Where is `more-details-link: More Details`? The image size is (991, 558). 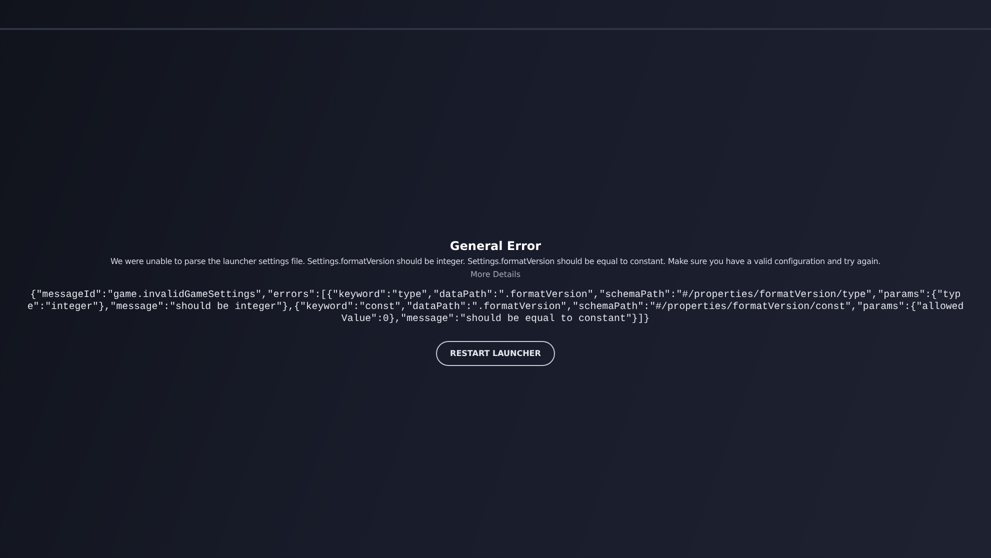 more-details-link: More Details is located at coordinates (495, 274).